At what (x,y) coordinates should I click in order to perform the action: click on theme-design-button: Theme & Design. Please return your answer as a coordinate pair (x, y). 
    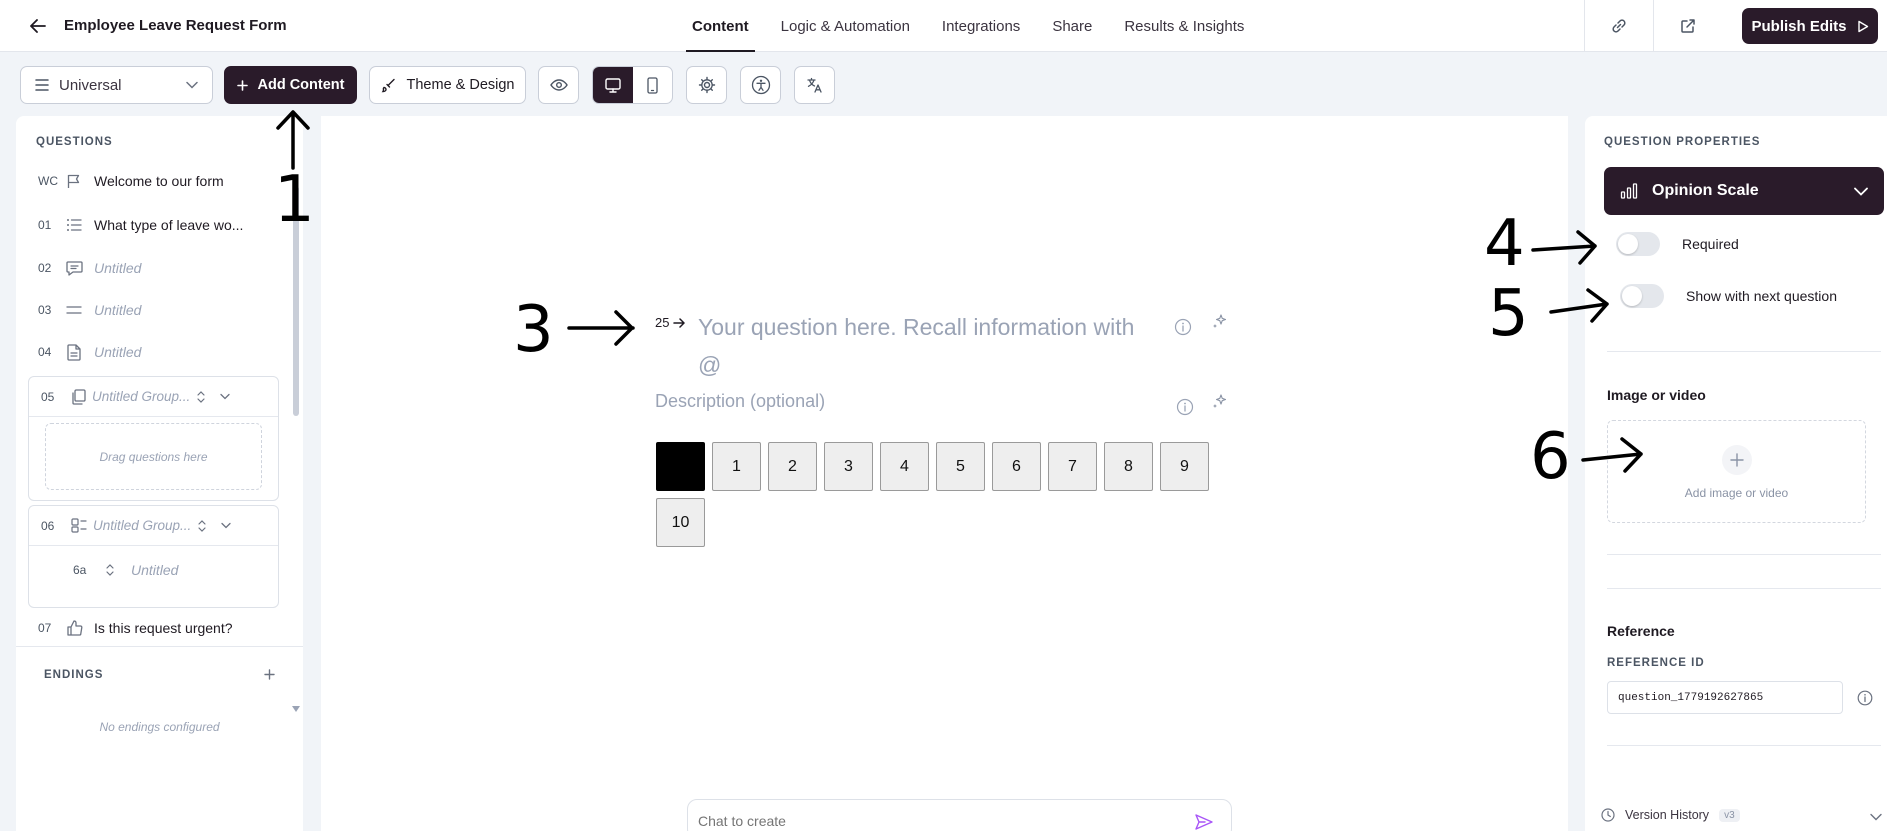
    Looking at the image, I should click on (447, 85).